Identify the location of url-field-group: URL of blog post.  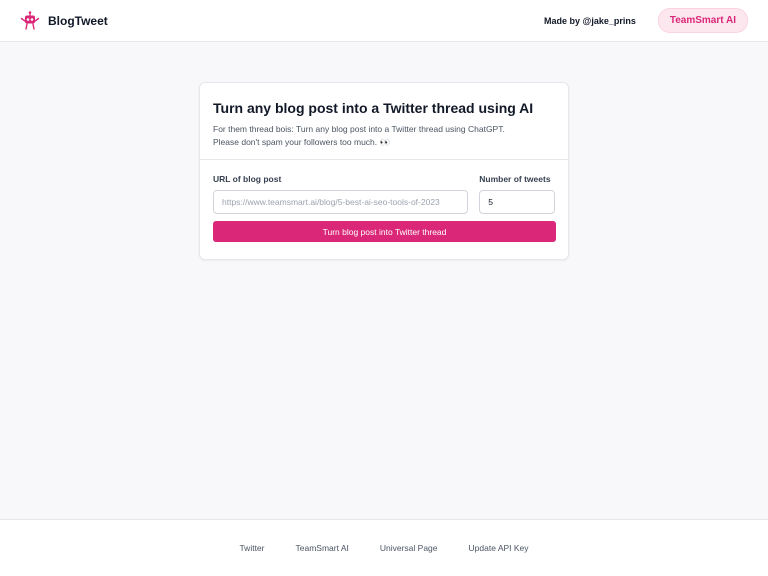
(341, 194).